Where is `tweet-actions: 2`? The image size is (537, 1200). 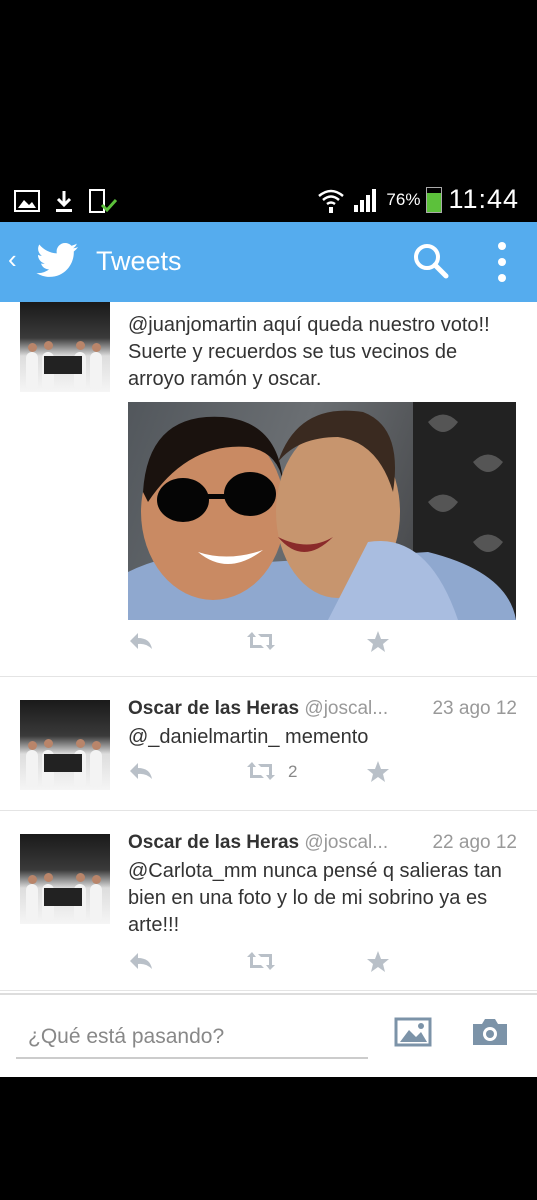
tweet-actions: 2 is located at coordinates (268, 773).